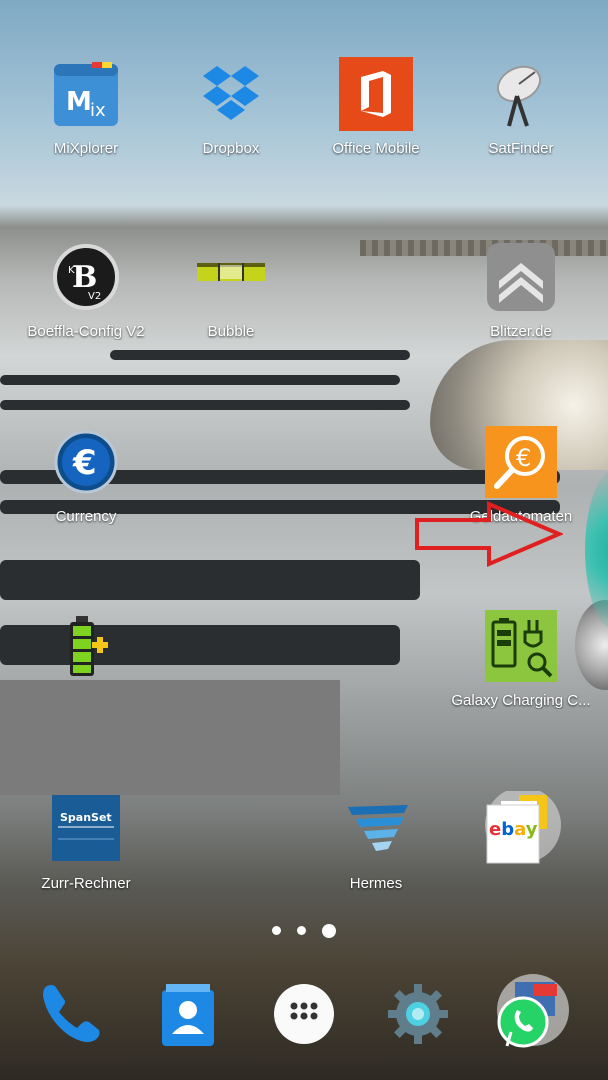 Image resolution: width=608 pixels, height=1080 pixels. I want to click on app-hermes: Hermes, so click(376, 843).